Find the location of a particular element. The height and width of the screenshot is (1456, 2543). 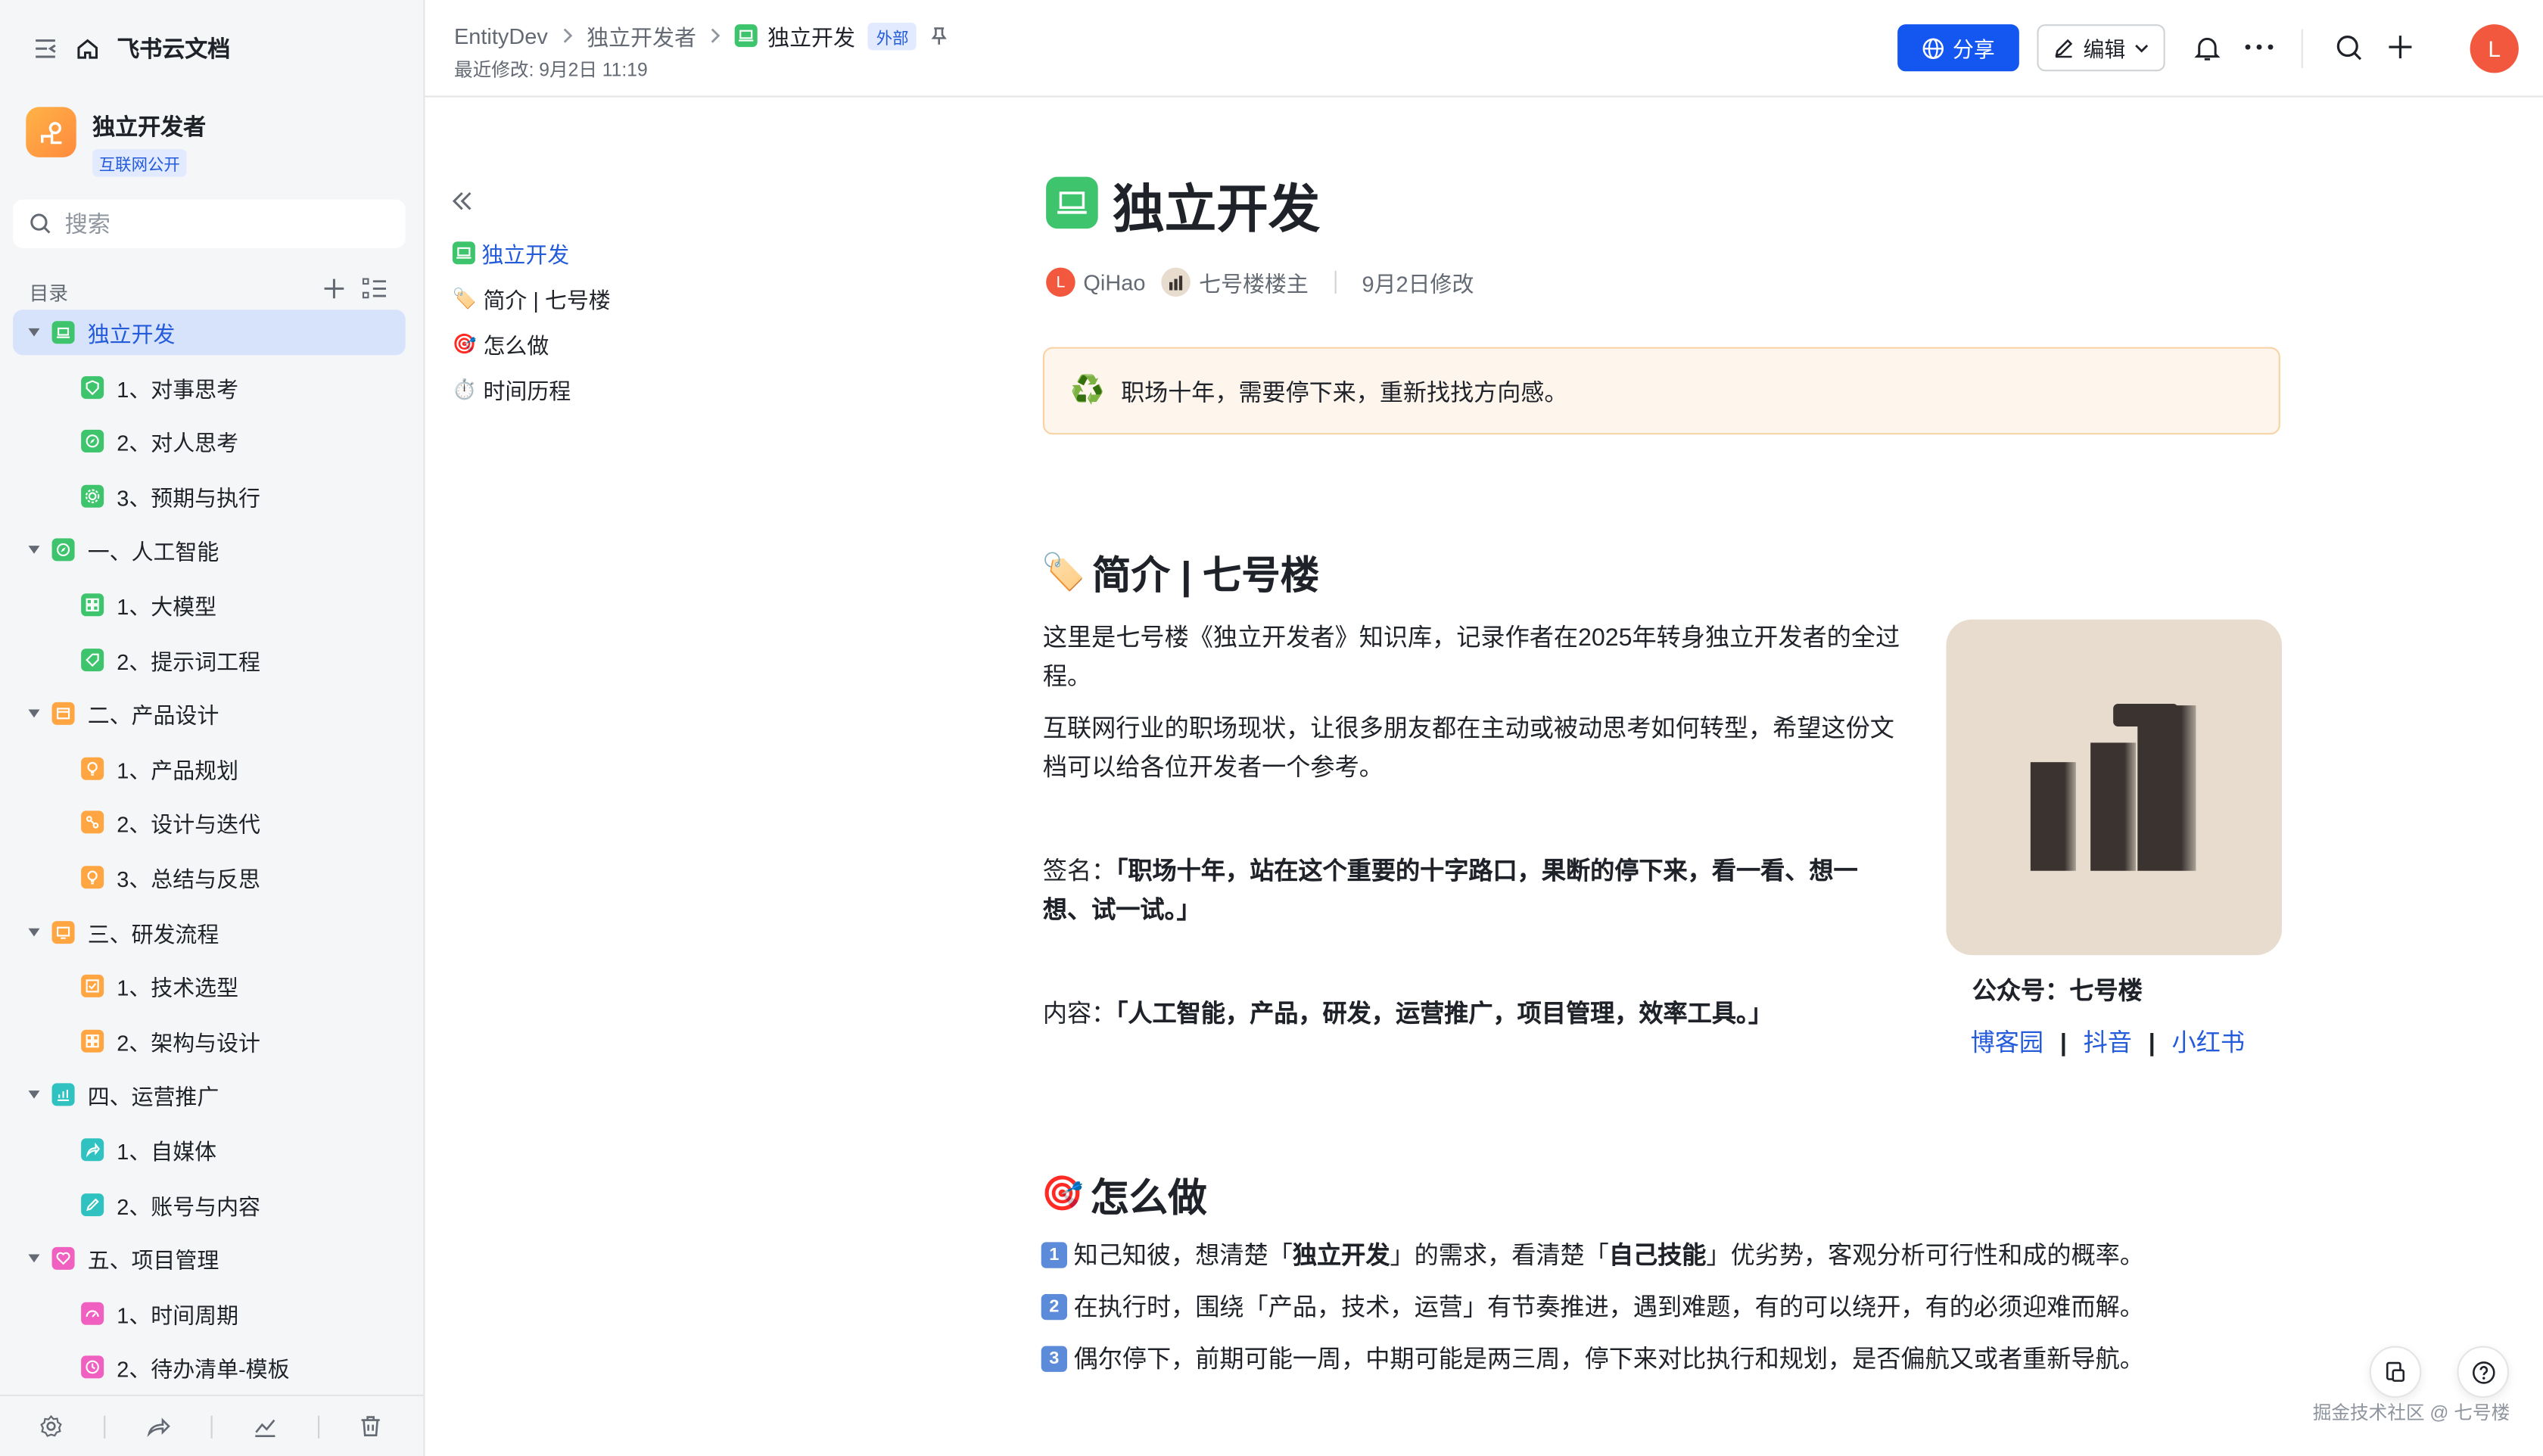

collapse-outline-icon is located at coordinates (462, 205).